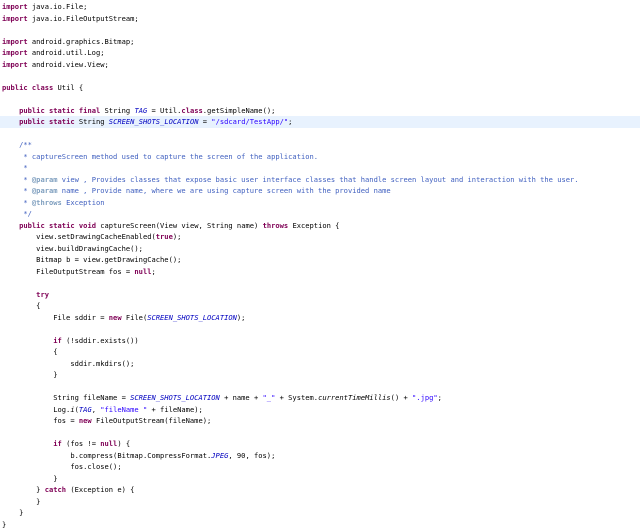 This screenshot has width=640, height=530. I want to click on code-token: , 90, fos);, so click(251, 455).